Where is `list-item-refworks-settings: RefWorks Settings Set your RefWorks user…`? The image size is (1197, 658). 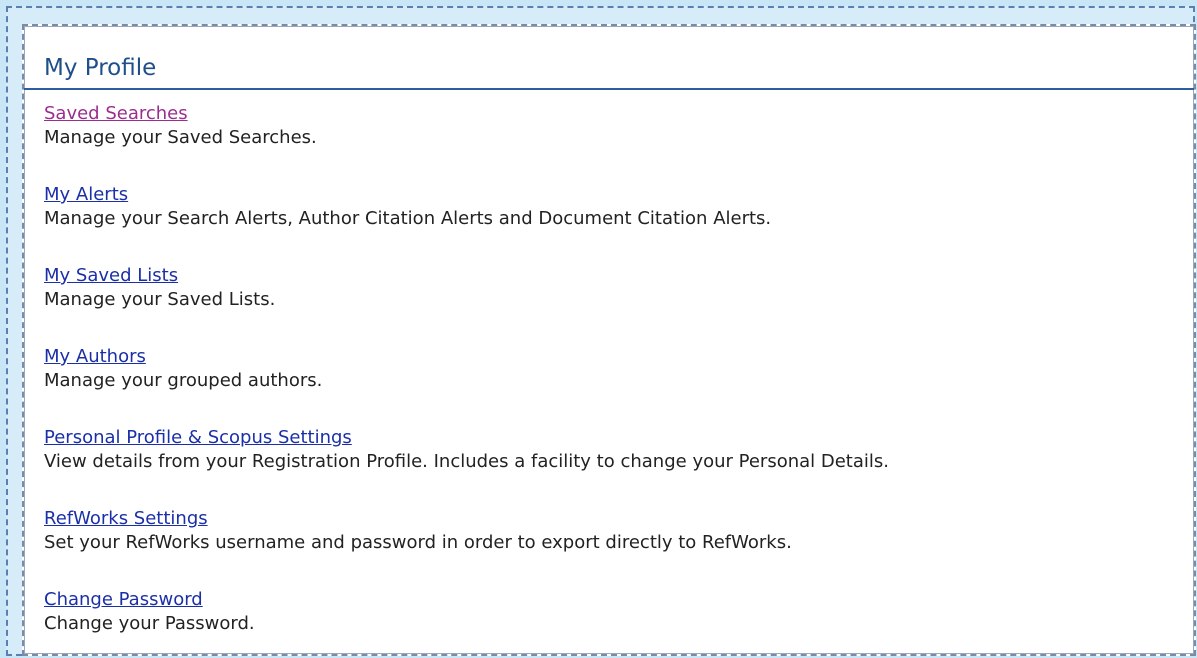 list-item-refworks-settings: RefWorks Settings Set your RefWorks user… is located at coordinates (617, 547).